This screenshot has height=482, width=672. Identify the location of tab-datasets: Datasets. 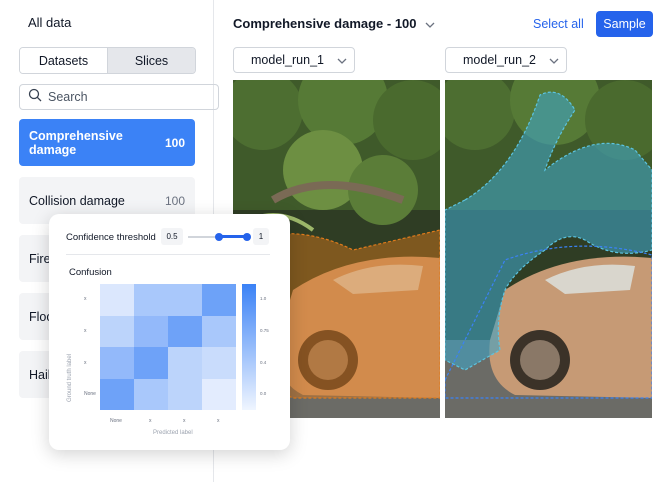
(63, 60).